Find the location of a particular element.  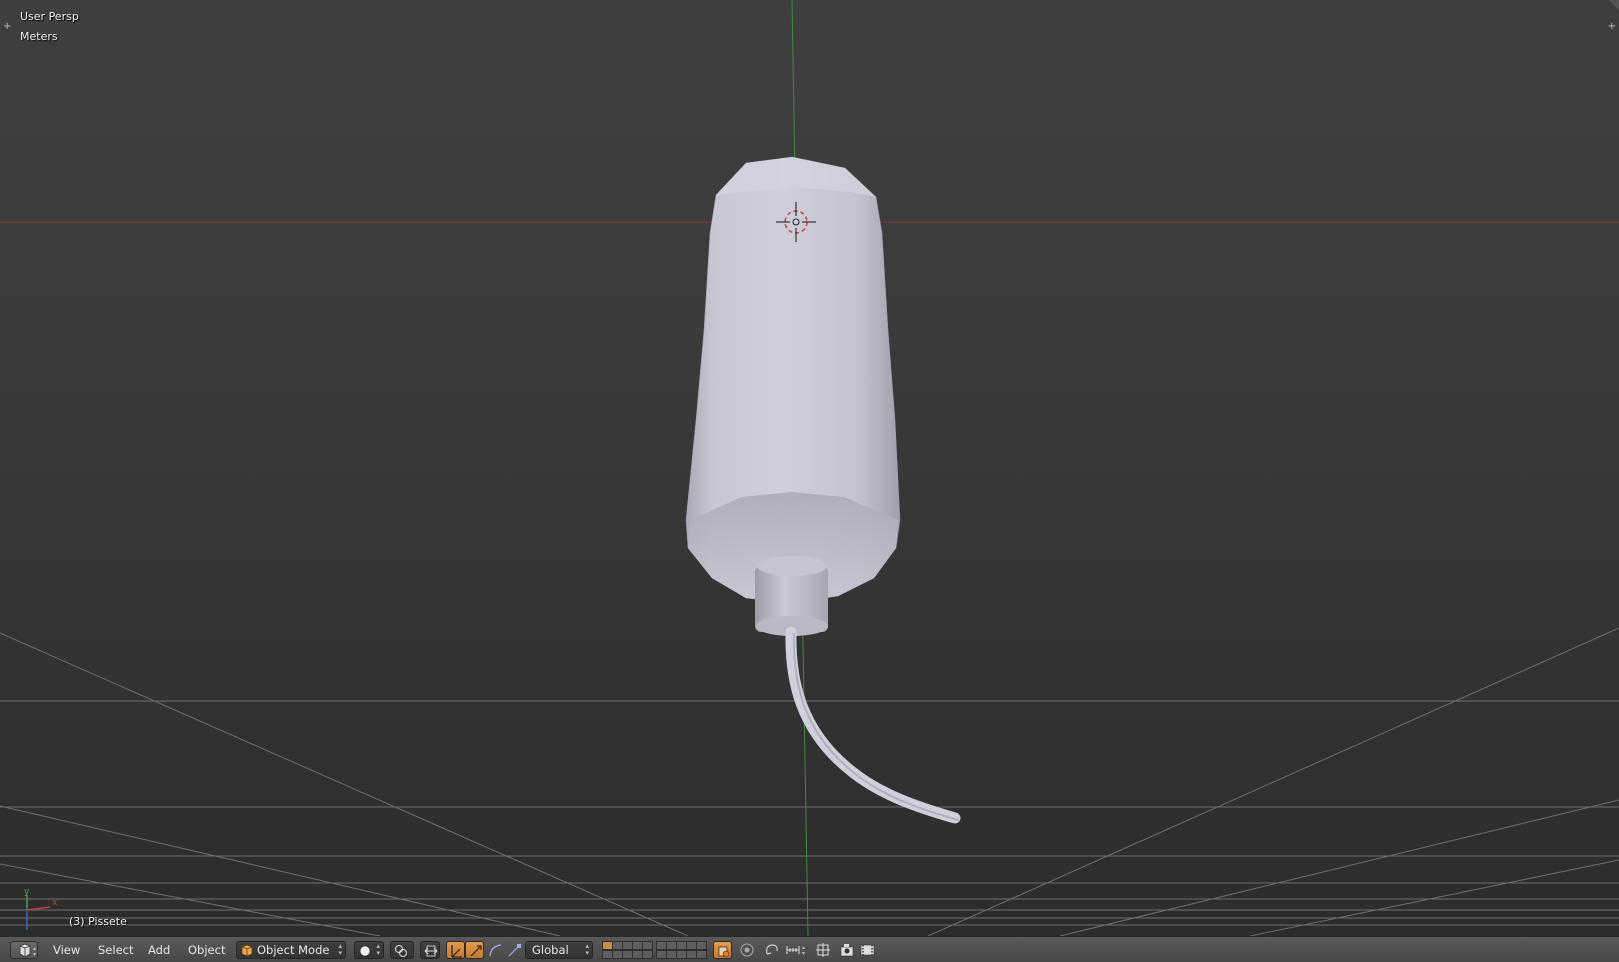

arc-manipulator-button is located at coordinates (495, 950).